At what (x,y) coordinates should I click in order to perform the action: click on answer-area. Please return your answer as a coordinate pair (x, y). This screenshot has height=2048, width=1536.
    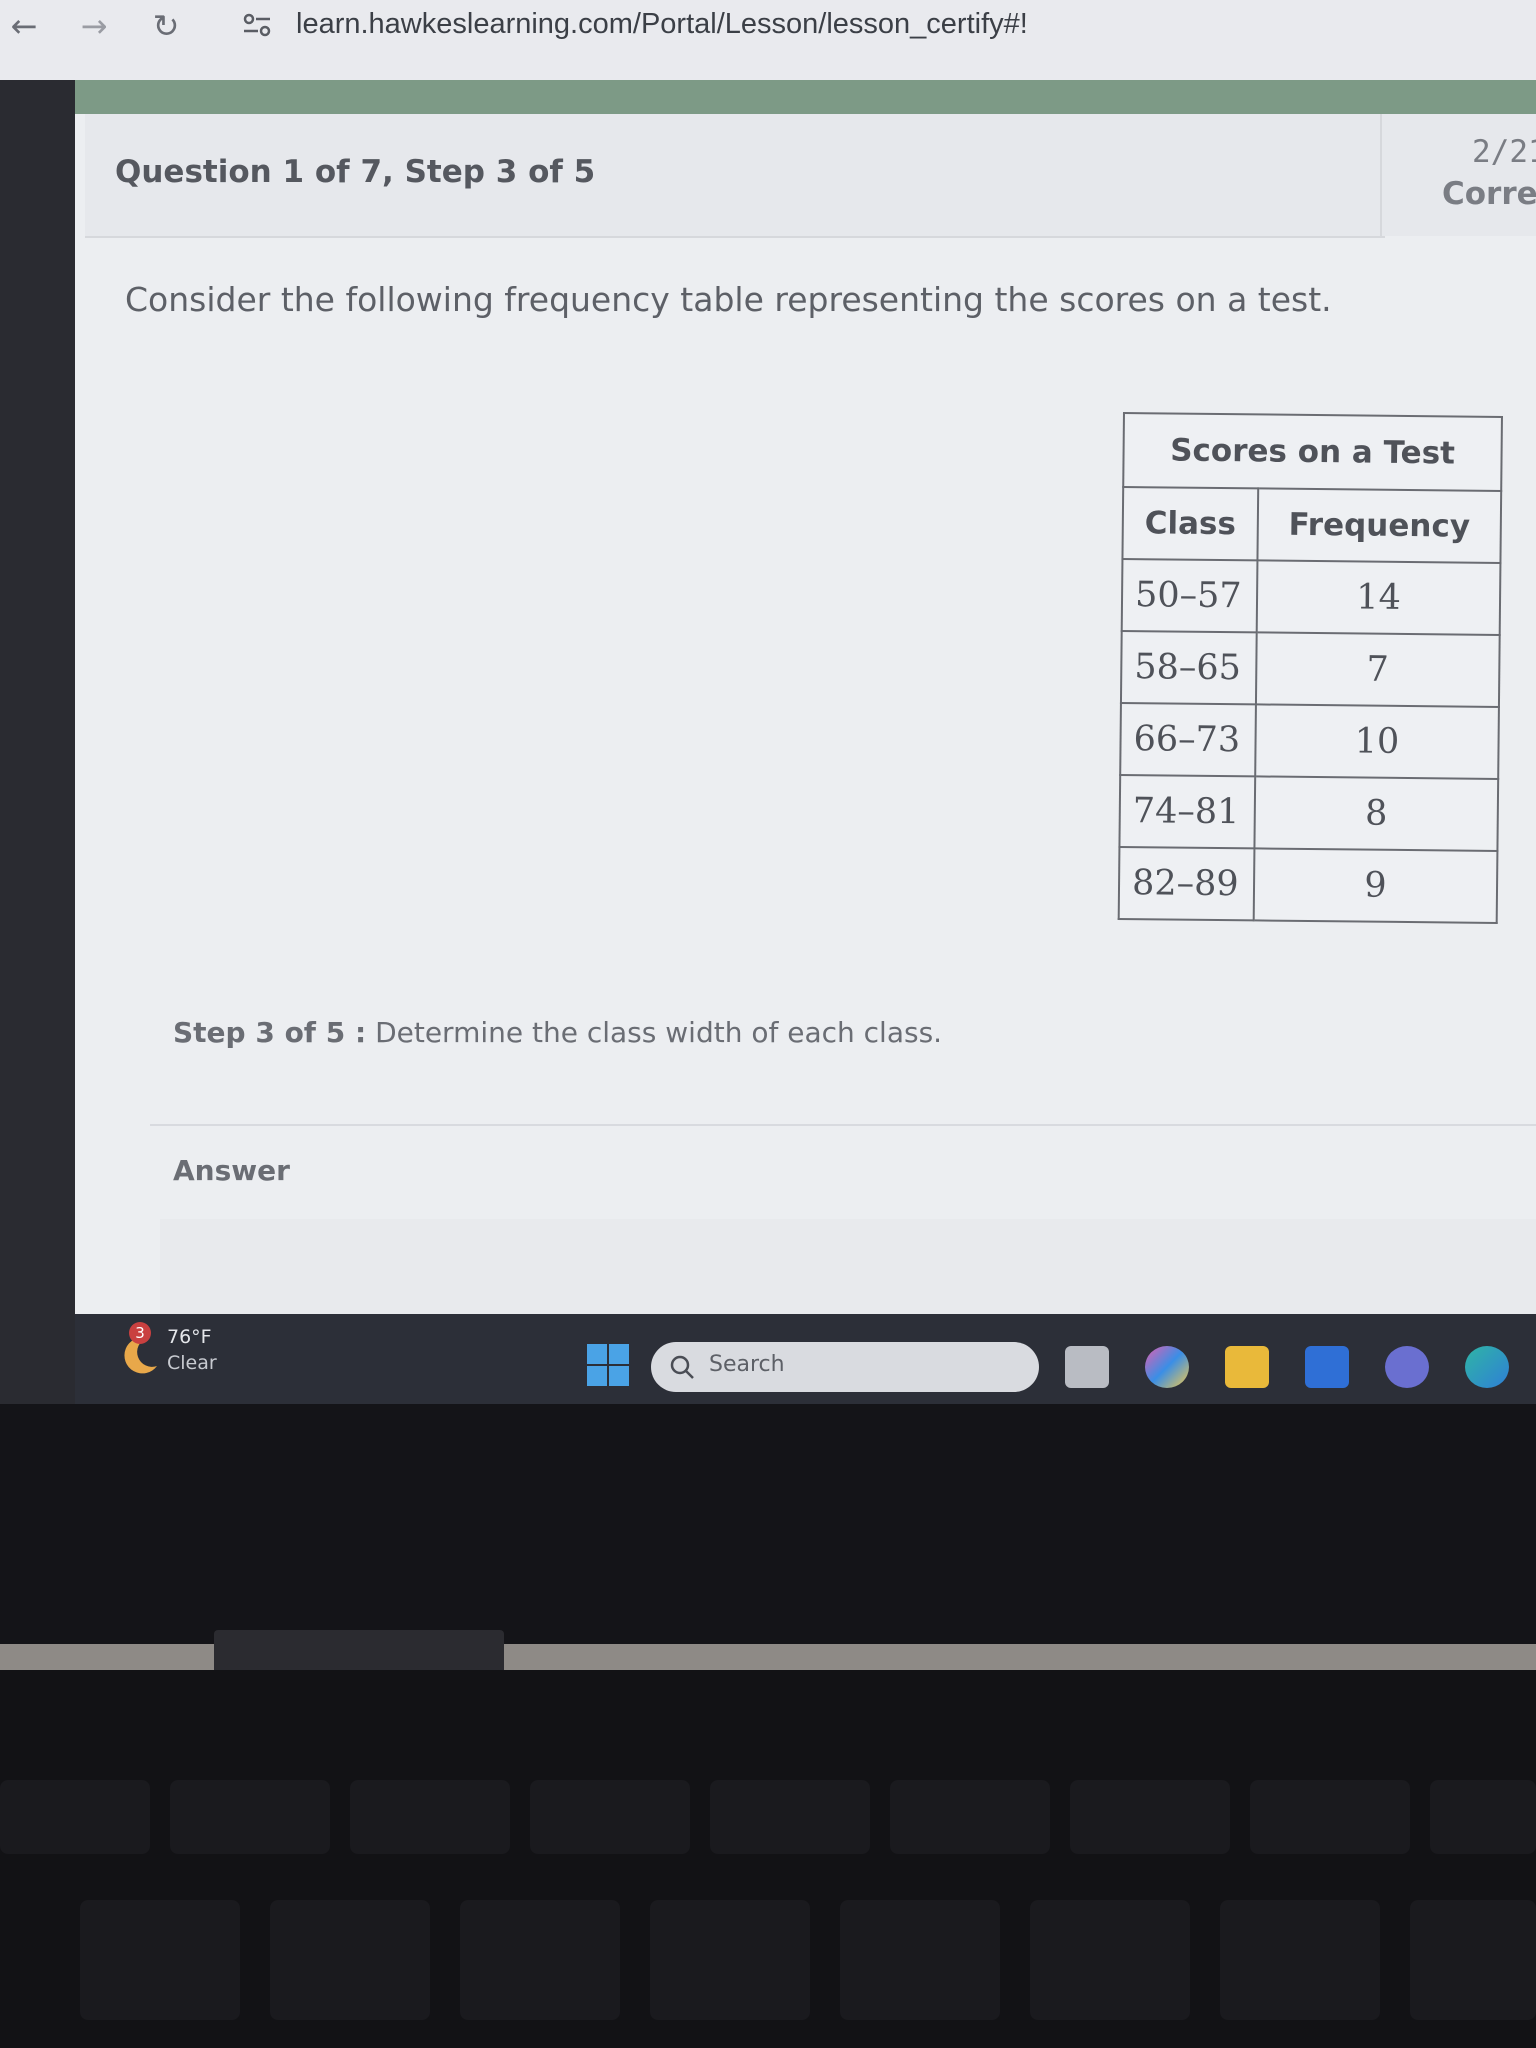
    Looking at the image, I should click on (848, 1266).